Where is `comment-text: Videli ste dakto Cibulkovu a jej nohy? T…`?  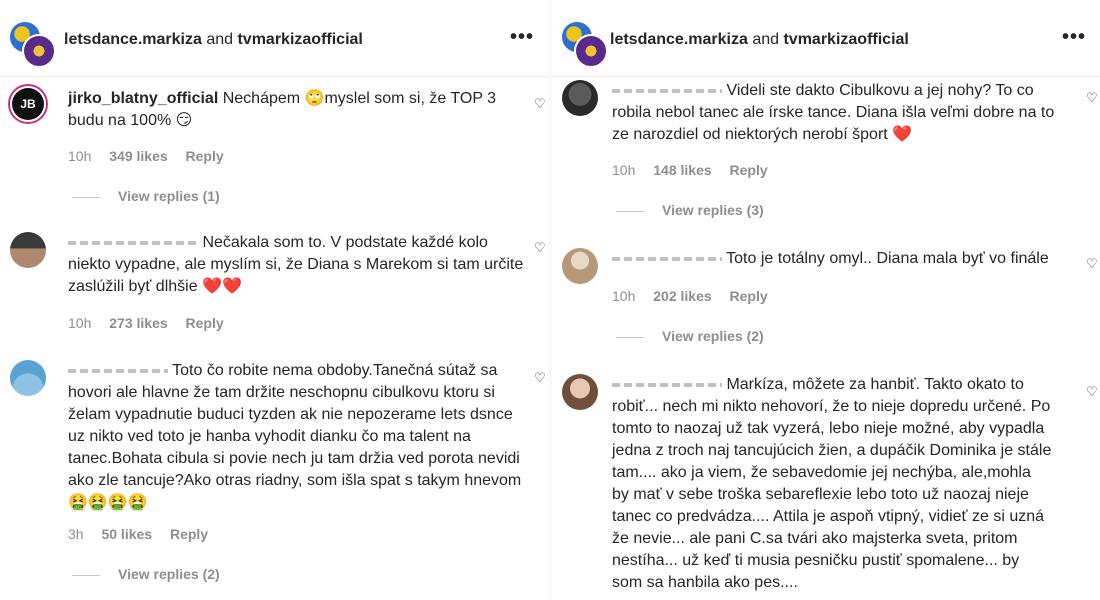 comment-text: Videli ste dakto Cibulkovu a jej nohy? T… is located at coordinates (833, 112).